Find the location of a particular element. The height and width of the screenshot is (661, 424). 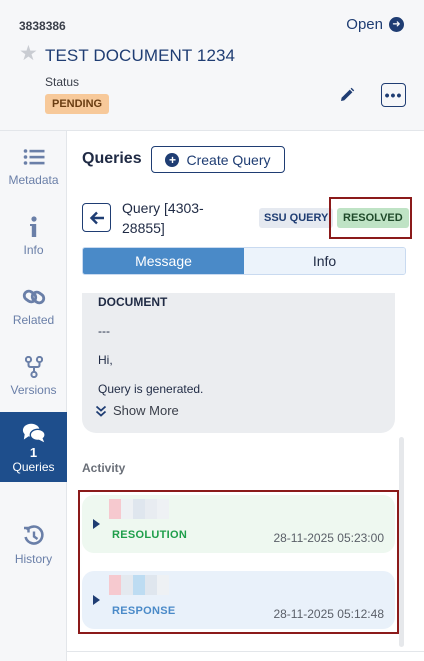

document-title: TEST DOCUMENT 1234 is located at coordinates (140, 55).